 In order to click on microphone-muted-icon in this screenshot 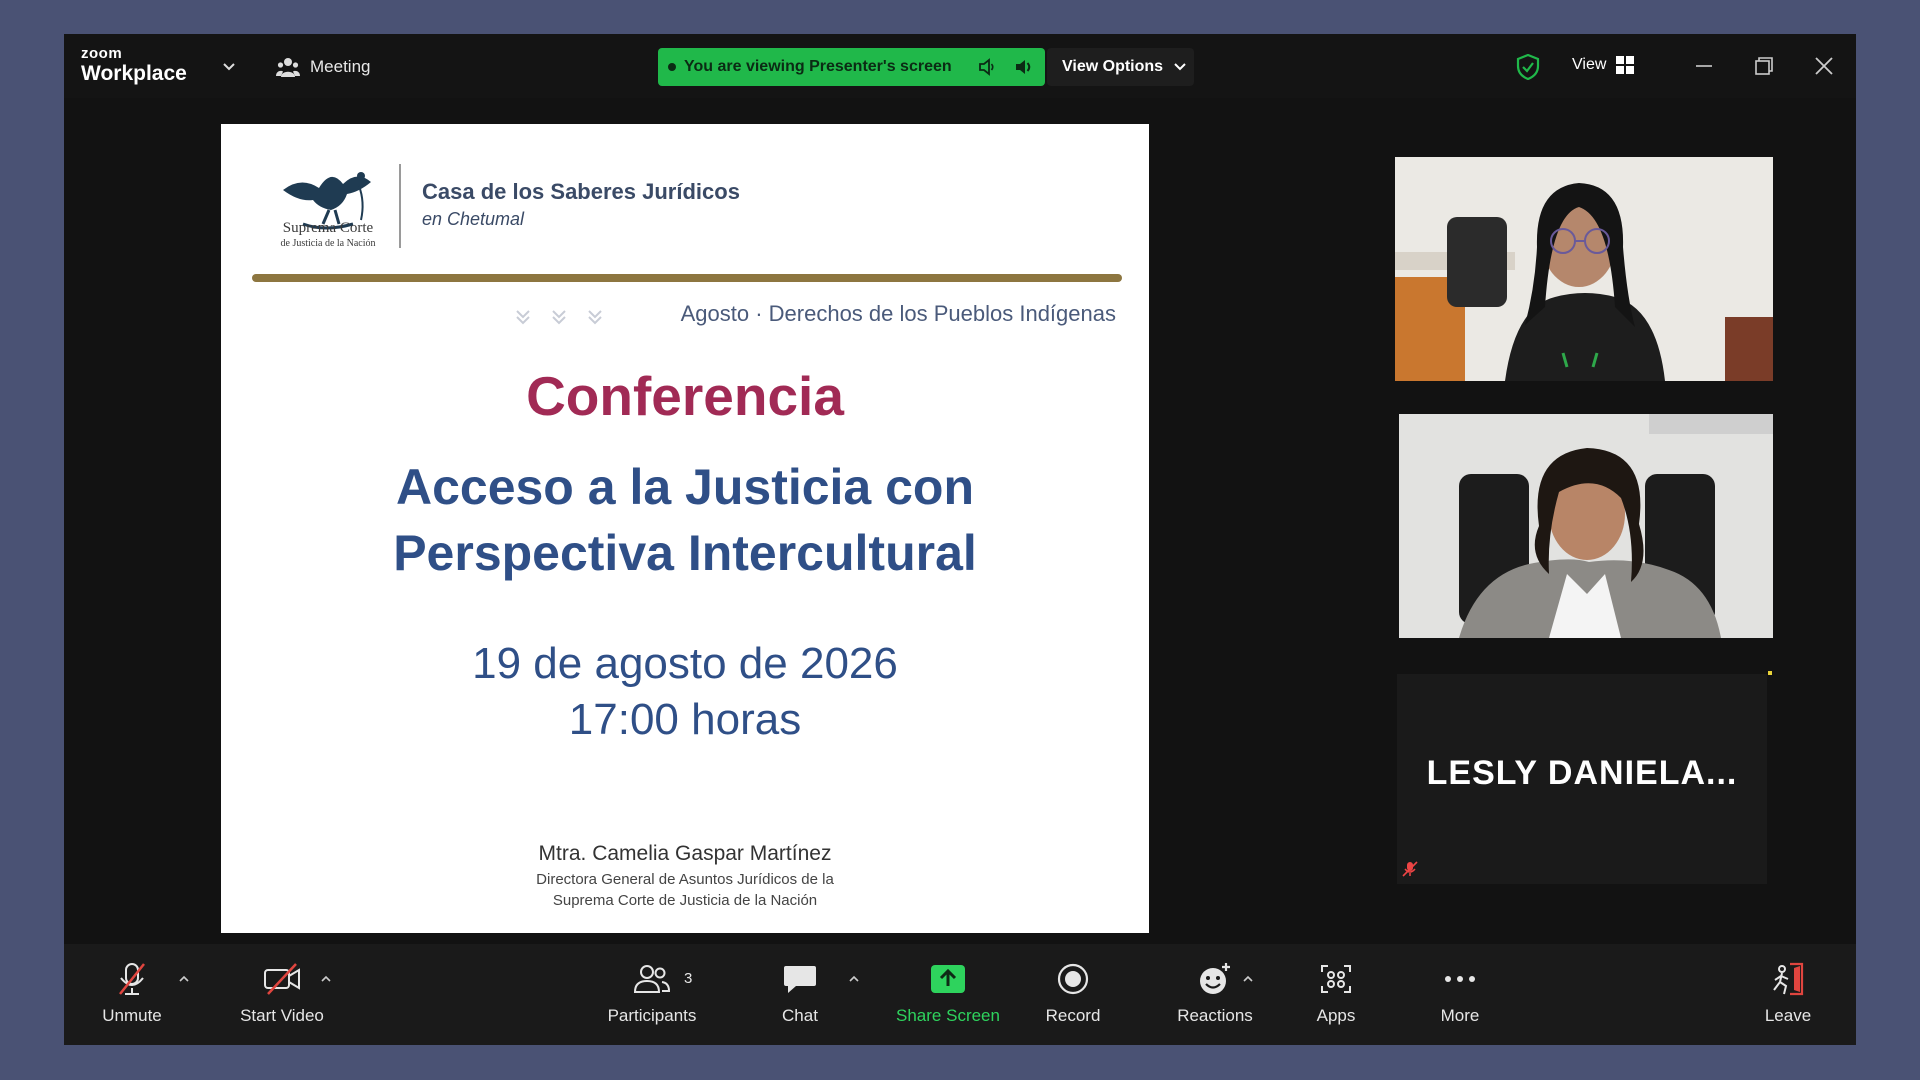, I will do `click(132, 979)`.